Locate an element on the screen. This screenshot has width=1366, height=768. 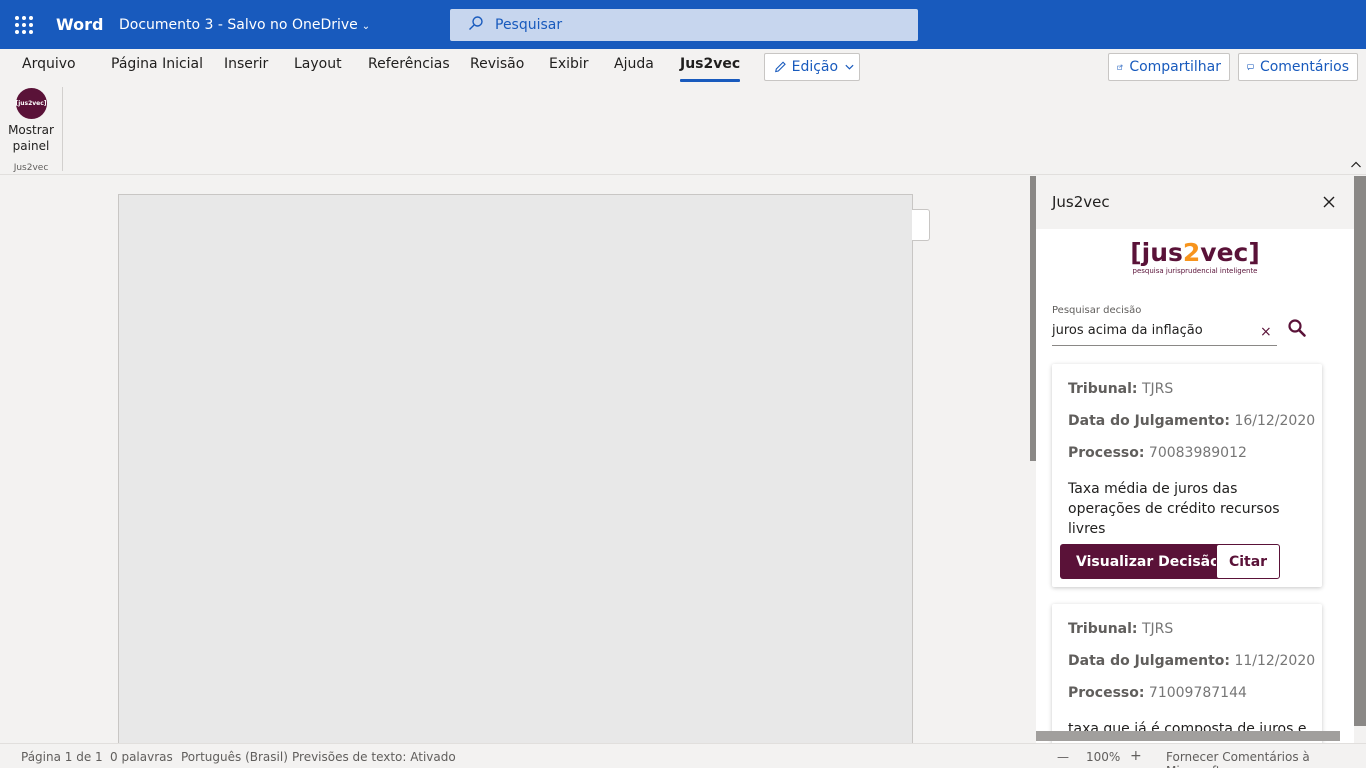
brand-tagline: pesquisa jurisprudencial inteligente is located at coordinates (1195, 271).